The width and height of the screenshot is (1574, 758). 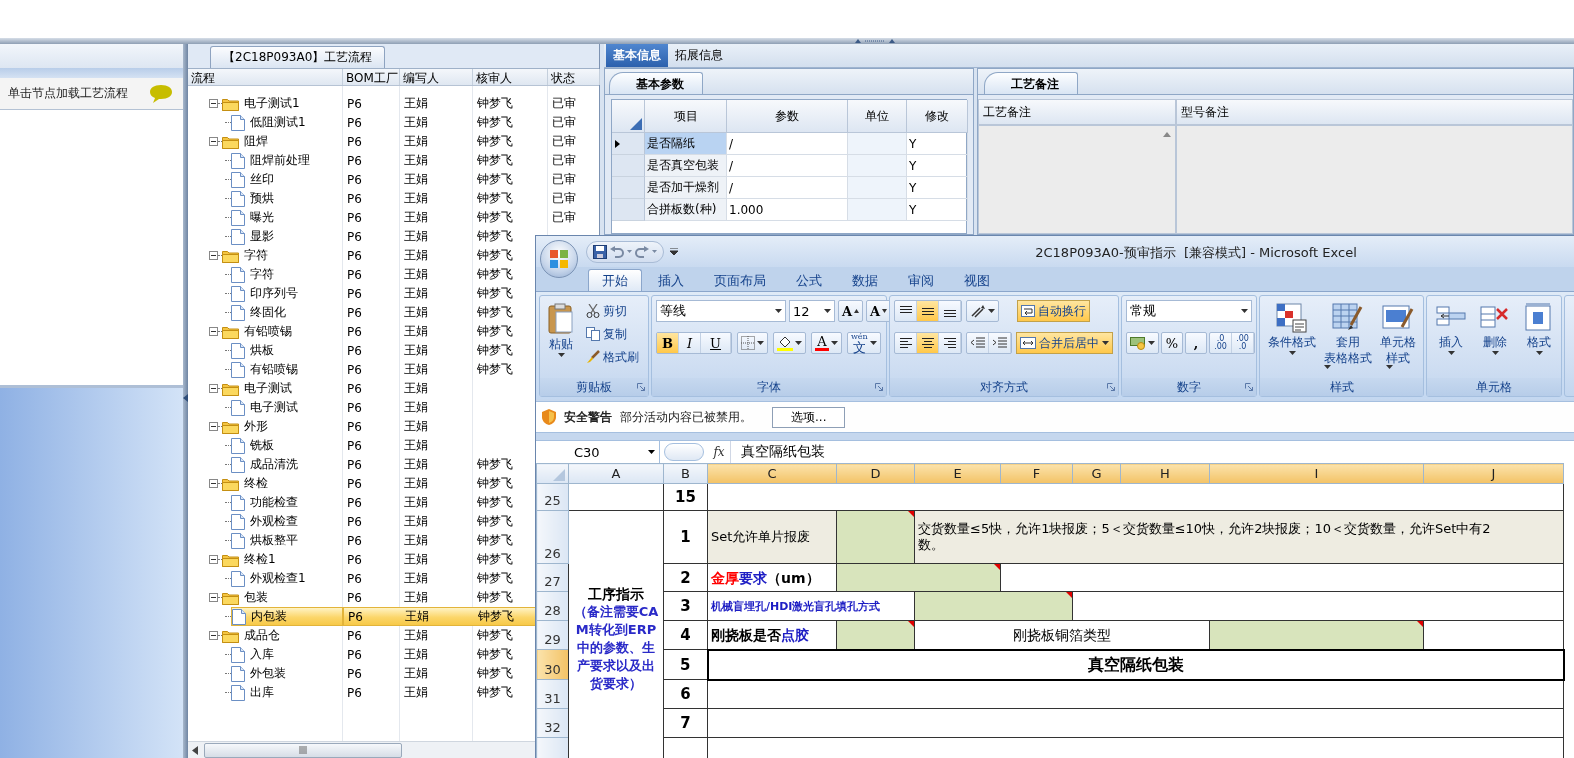 I want to click on row-header: 28, so click(x=552, y=606).